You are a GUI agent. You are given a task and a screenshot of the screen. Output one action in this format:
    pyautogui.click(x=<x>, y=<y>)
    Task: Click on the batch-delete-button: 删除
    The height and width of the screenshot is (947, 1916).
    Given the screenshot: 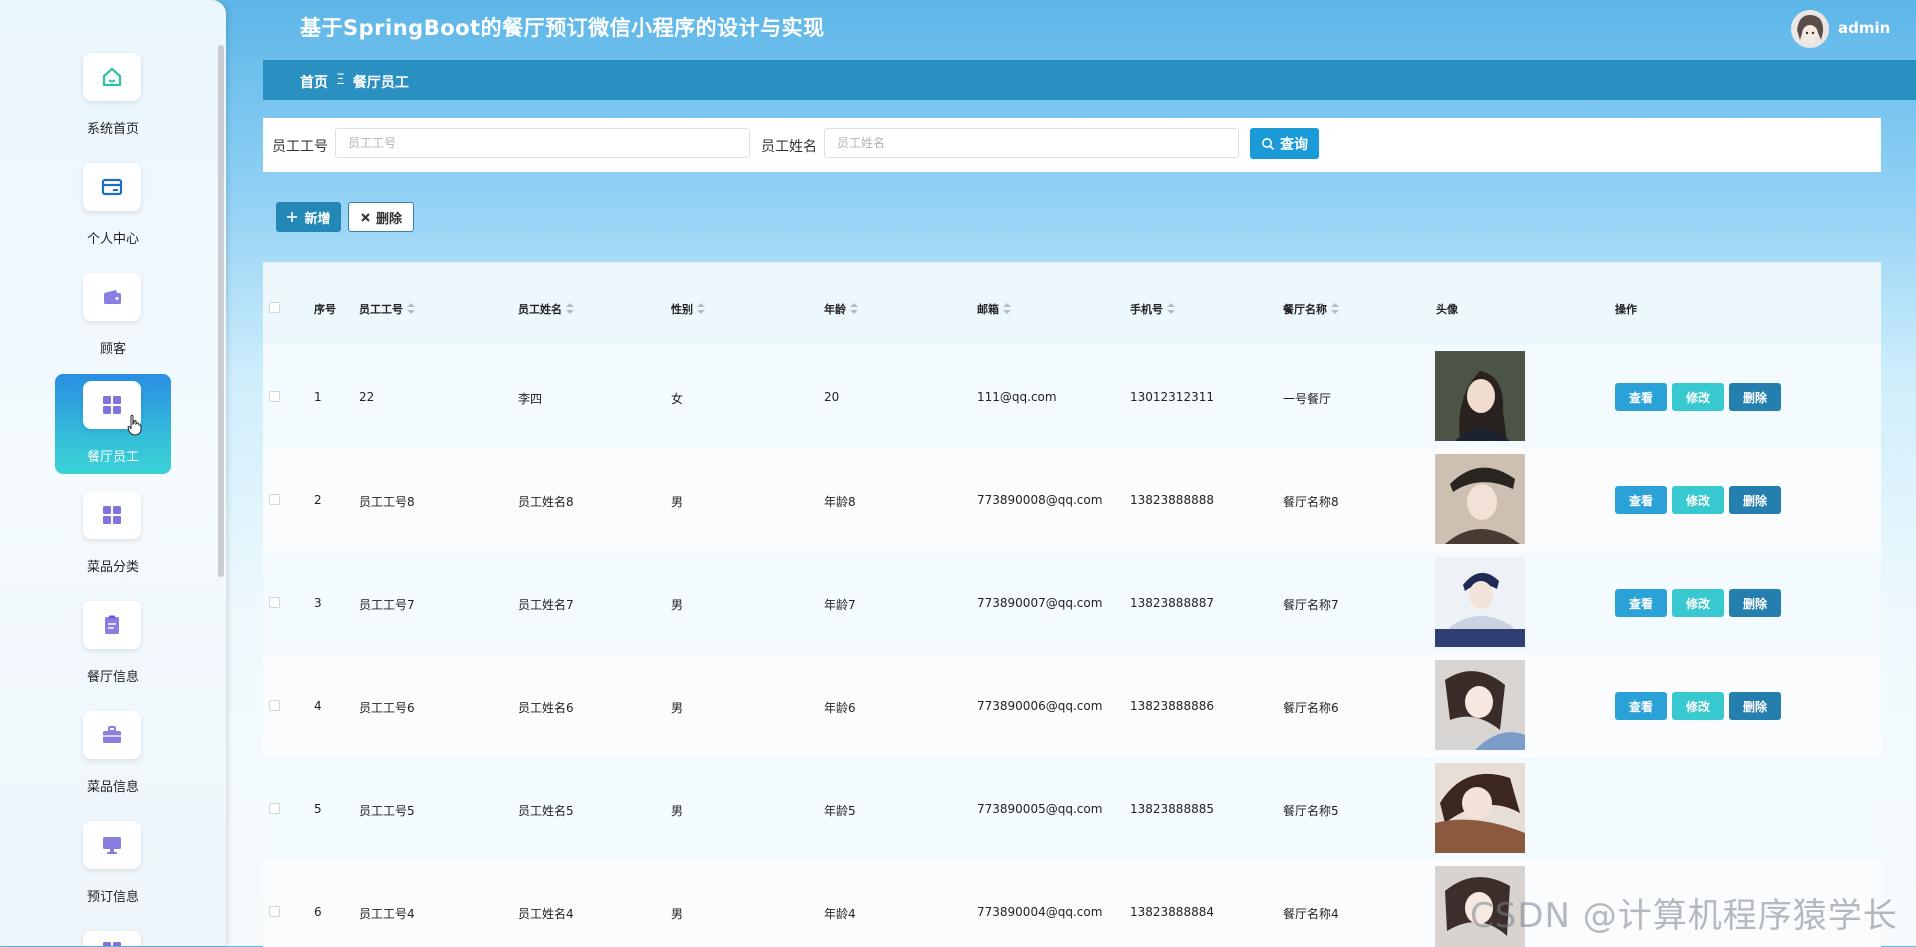 What is the action you would take?
    pyautogui.click(x=381, y=217)
    